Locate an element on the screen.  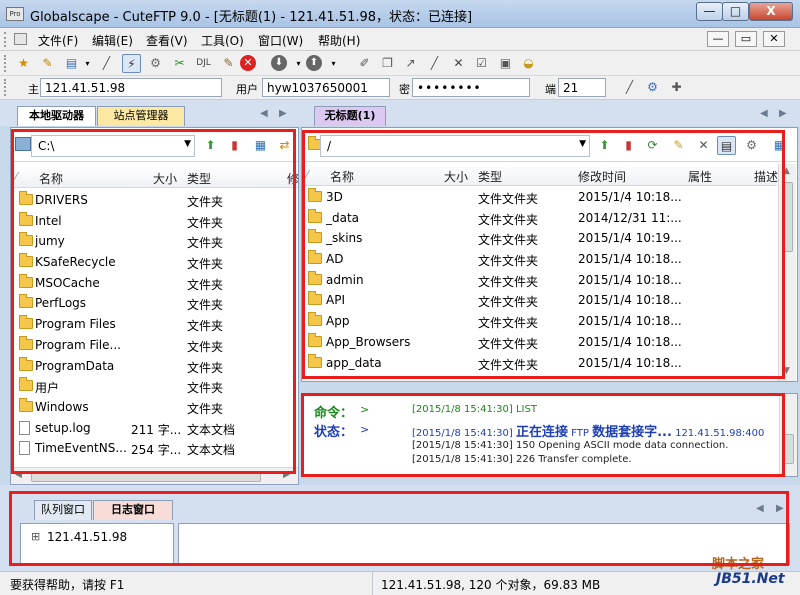
password-input: •••••••• is located at coordinates (471, 87).